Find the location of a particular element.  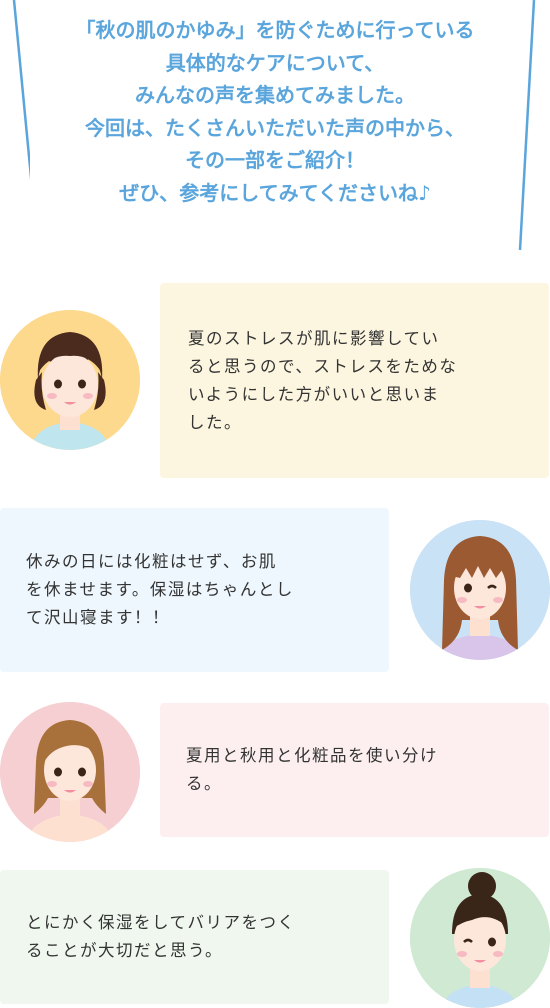

intro-line: 今回は、たくさんいただいた声の中から、 is located at coordinates (275, 127).